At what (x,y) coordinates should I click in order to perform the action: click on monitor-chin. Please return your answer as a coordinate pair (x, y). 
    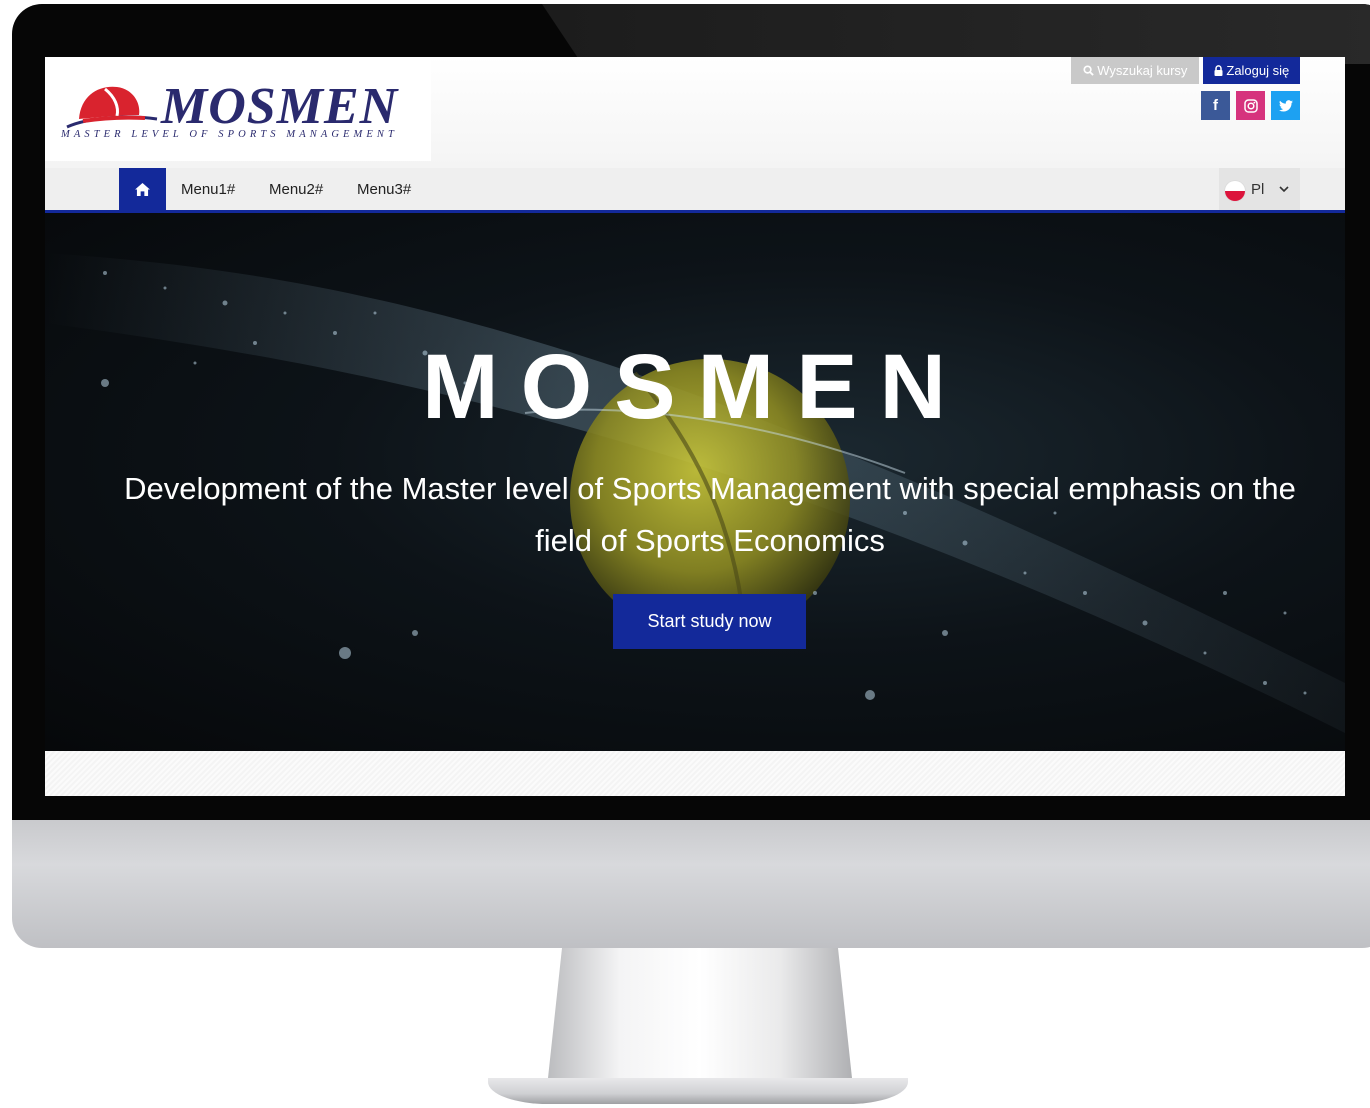
    Looking at the image, I should click on (691, 884).